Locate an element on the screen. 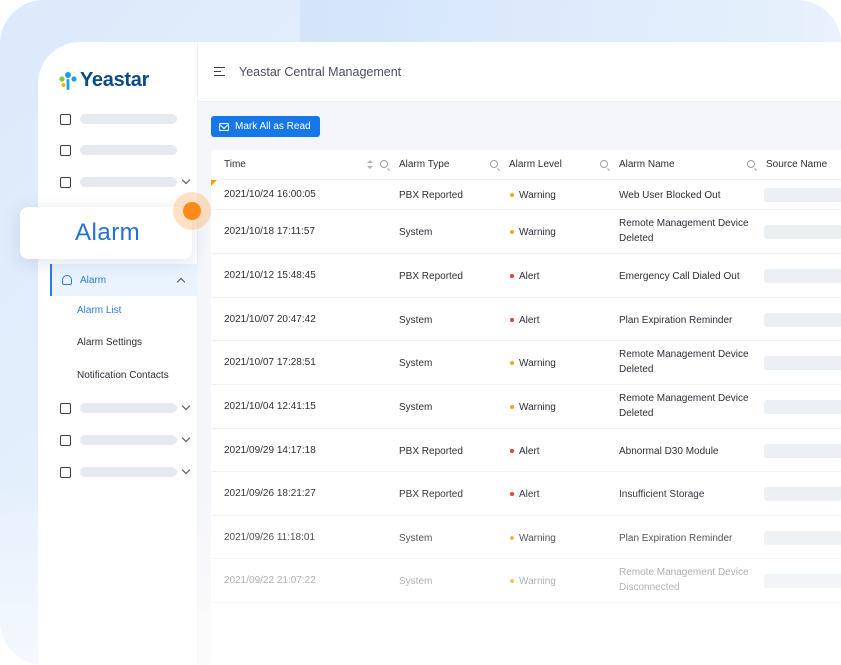 This screenshot has width=841, height=665. column-header-alarm-level: Alarm Level is located at coordinates (535, 164).